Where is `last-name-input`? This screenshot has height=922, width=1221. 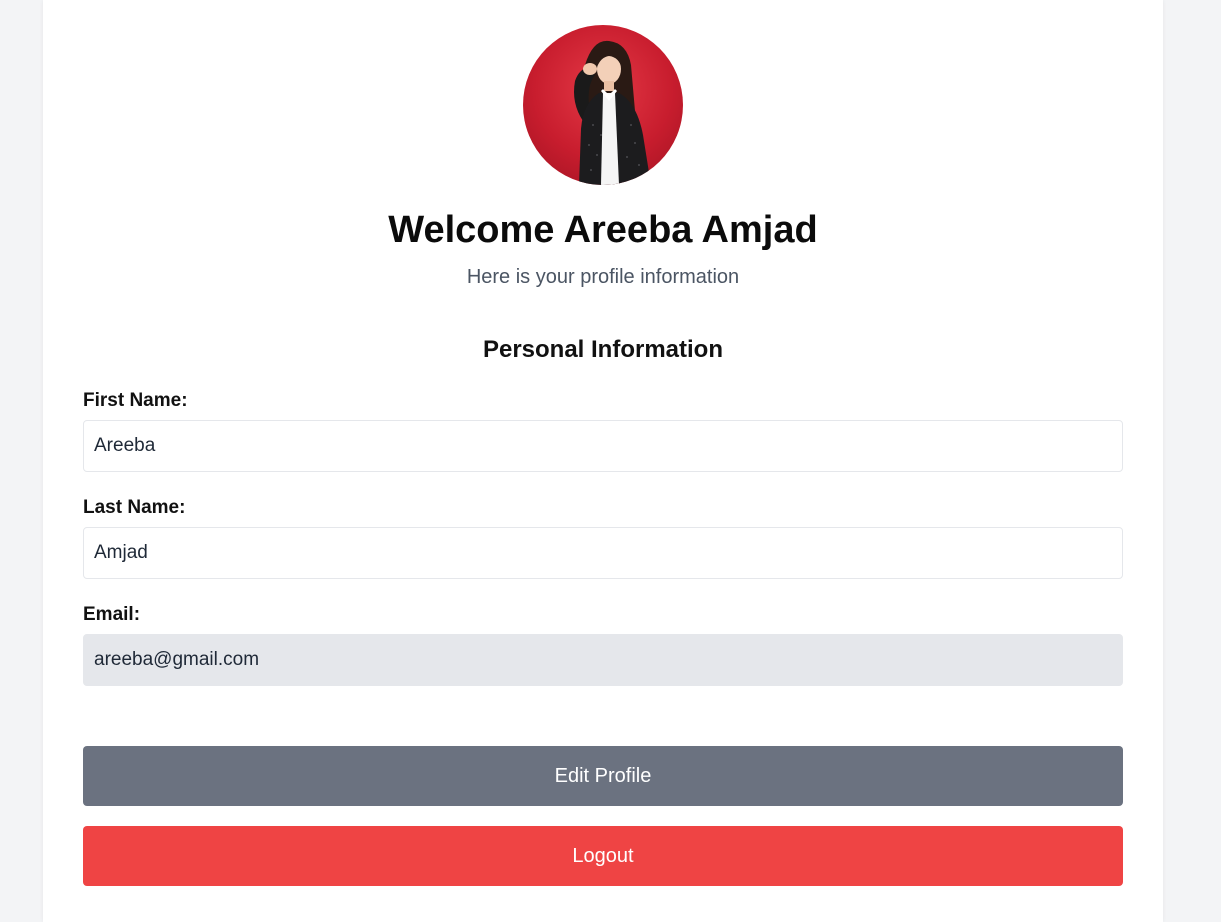 last-name-input is located at coordinates (603, 553).